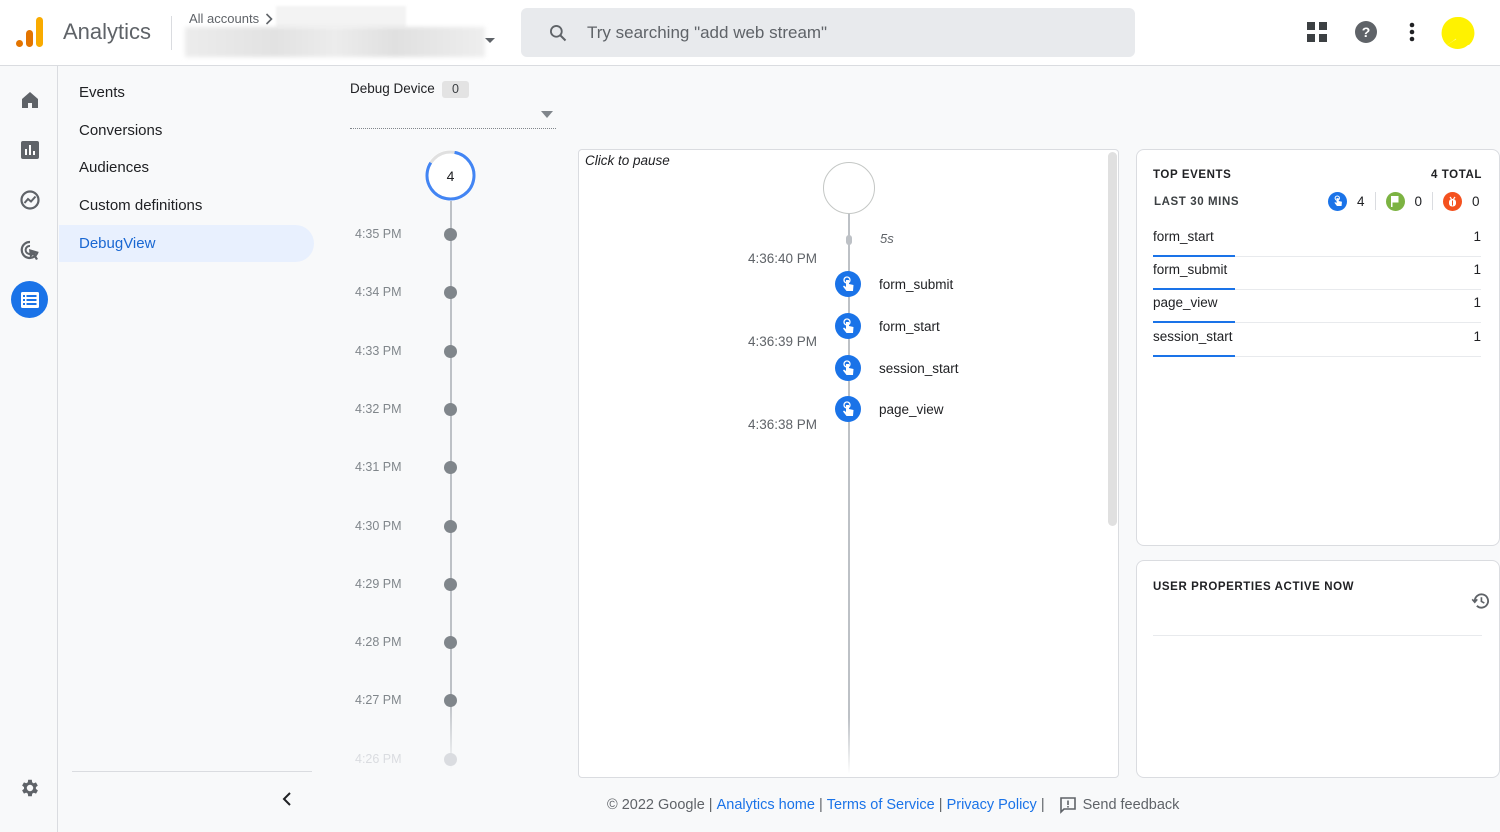  I want to click on stream-scrollbar, so click(1112, 339).